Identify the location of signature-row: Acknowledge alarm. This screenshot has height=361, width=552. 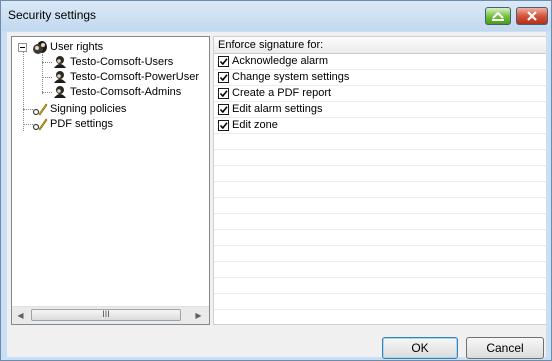
(380, 62).